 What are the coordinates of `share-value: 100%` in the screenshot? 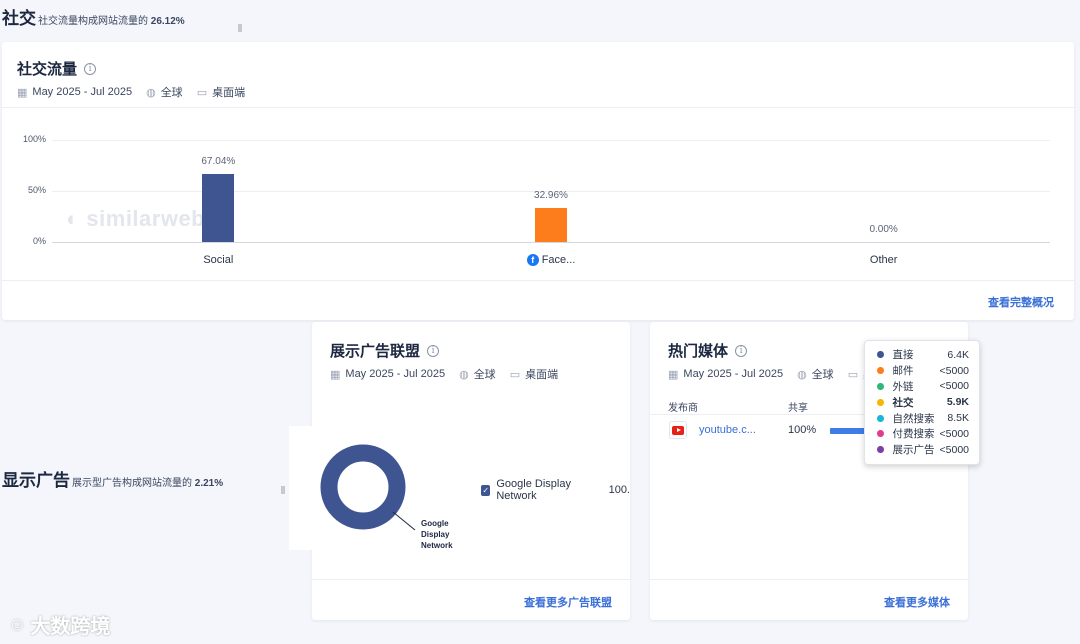 It's located at (802, 430).